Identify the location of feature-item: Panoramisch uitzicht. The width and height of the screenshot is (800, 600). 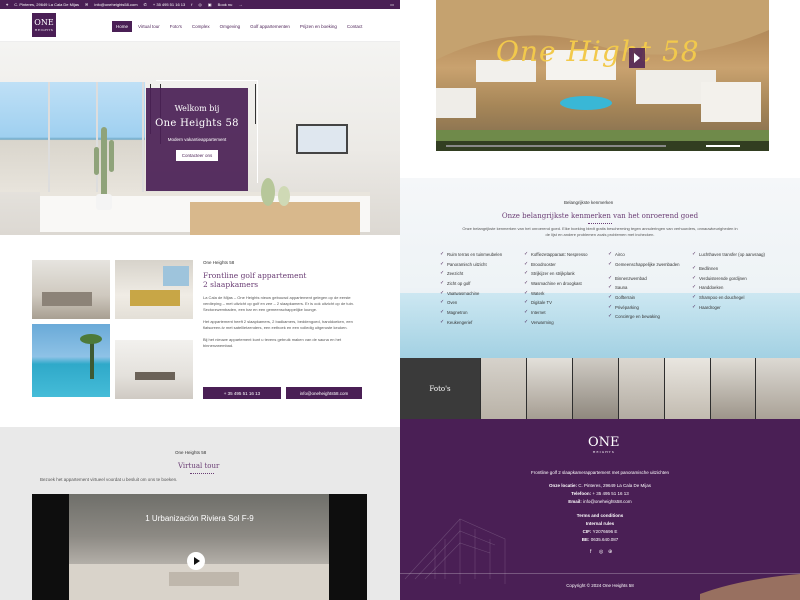
(481, 267).